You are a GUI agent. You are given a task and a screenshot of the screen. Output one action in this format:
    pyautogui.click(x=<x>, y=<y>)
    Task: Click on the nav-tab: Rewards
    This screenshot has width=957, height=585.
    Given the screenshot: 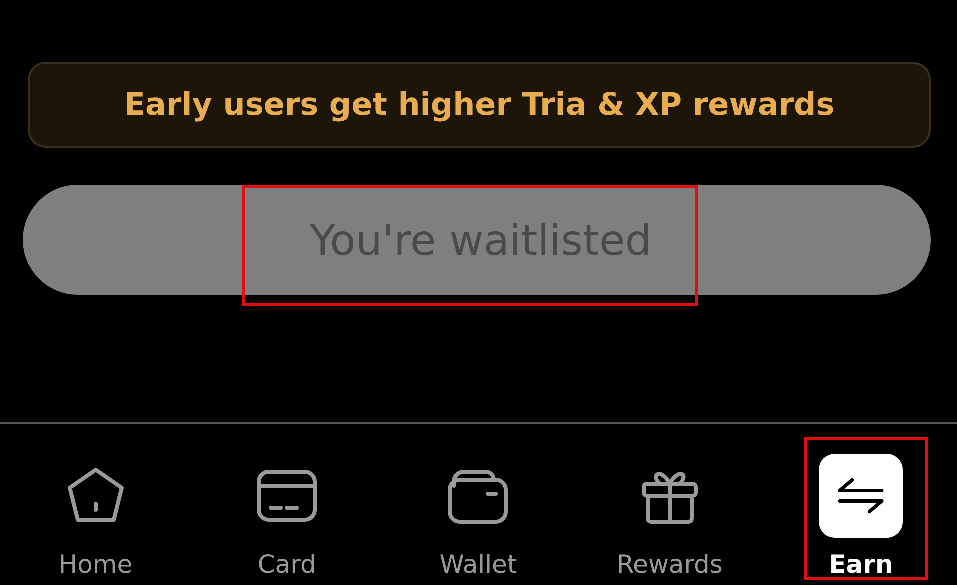 What is the action you would take?
    pyautogui.click(x=669, y=515)
    